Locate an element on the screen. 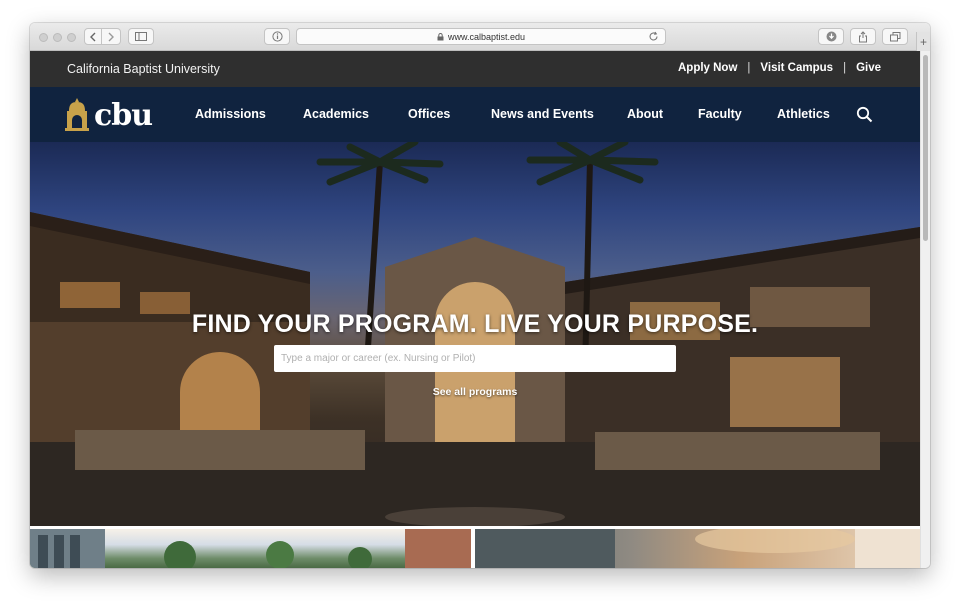 The height and width of the screenshot is (603, 960). students-thumbnail-image is located at coordinates (697, 548).